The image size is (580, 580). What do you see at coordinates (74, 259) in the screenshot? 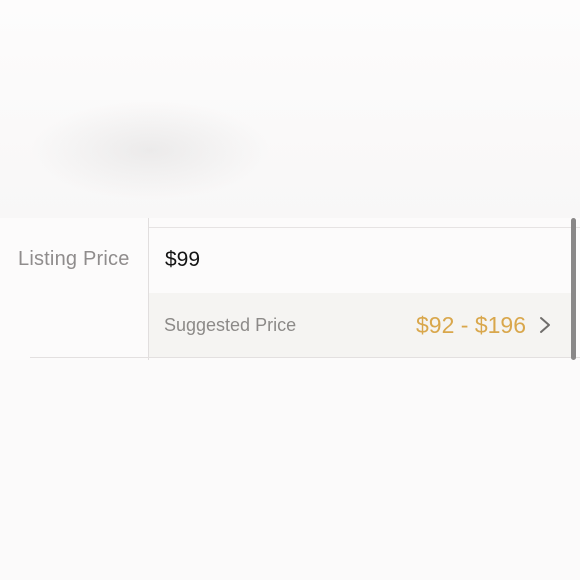
I see `listing-price-label: Listing Price` at bounding box center [74, 259].